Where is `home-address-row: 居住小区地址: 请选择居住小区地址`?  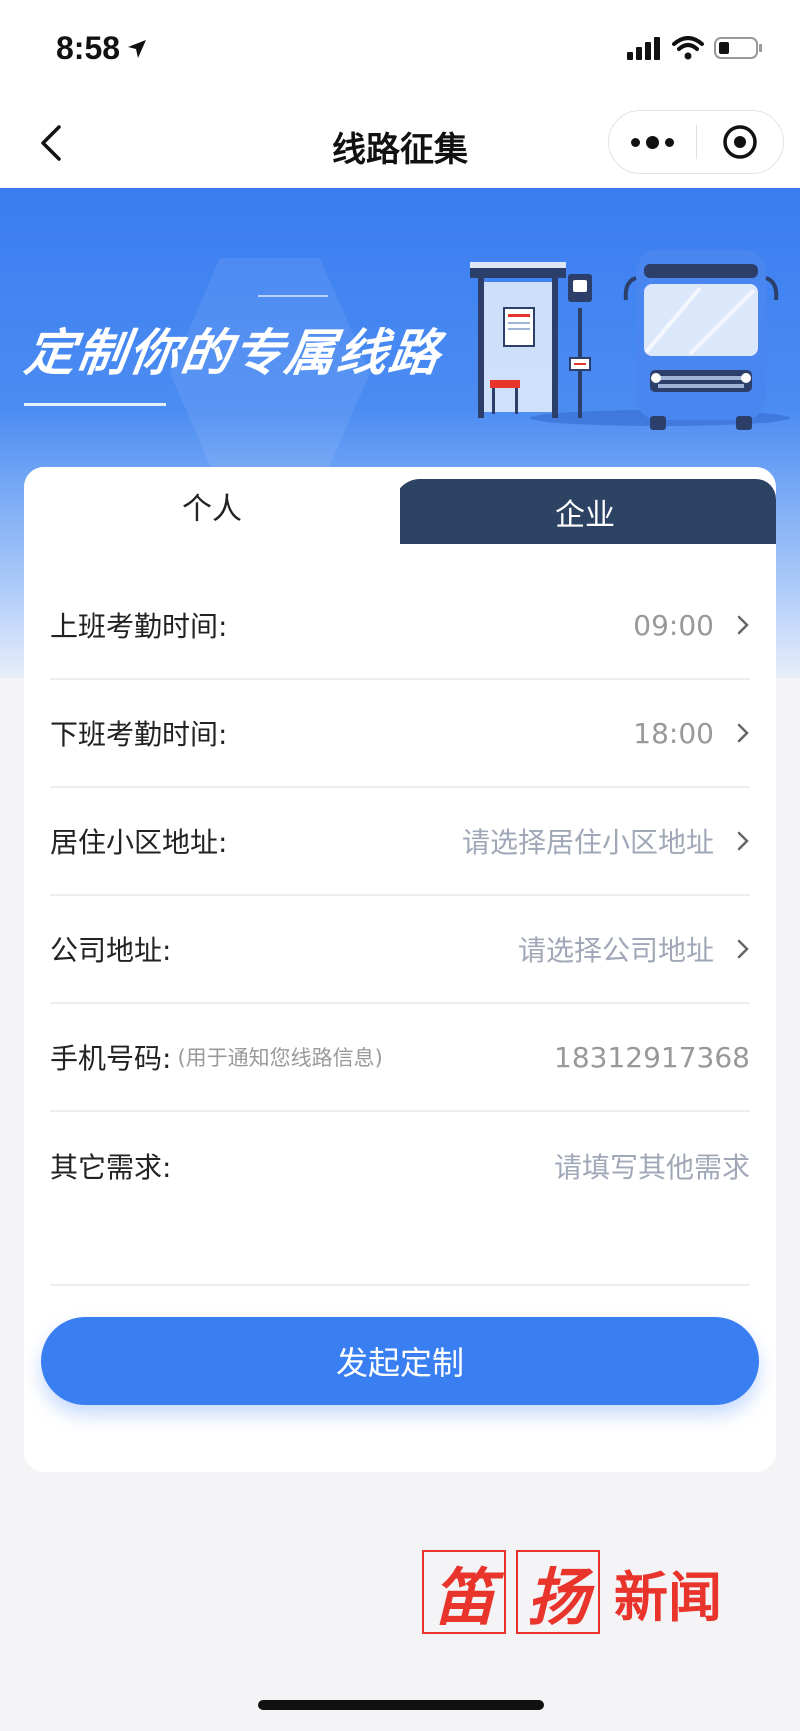
home-address-row: 居住小区地址: 请选择居住小区地址 is located at coordinates (400, 842).